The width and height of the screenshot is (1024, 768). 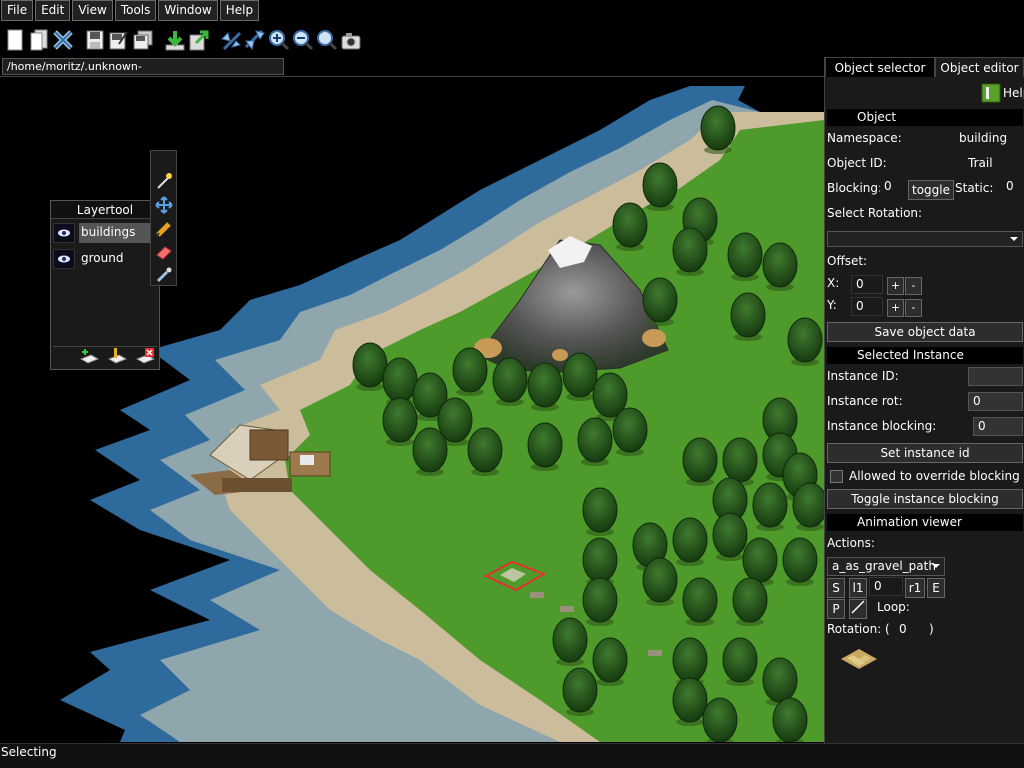 What do you see at coordinates (1014, 241) in the screenshot?
I see `chevron-down-icon` at bounding box center [1014, 241].